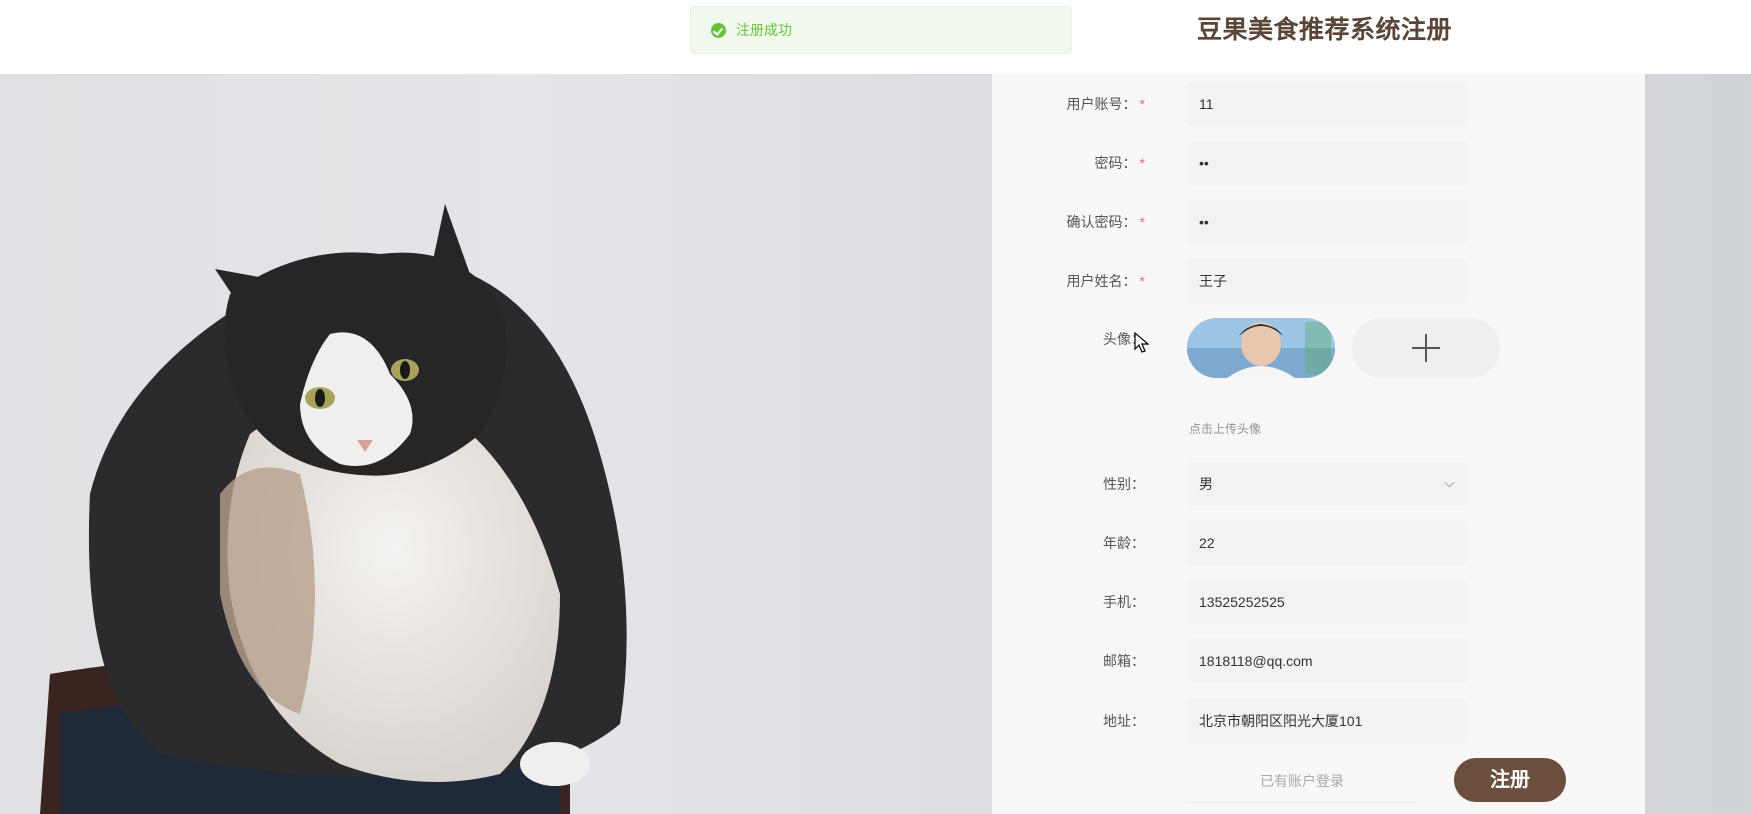 This screenshot has width=1751, height=814. Describe the element at coordinates (1327, 163) in the screenshot. I see `password-input: ••` at that location.